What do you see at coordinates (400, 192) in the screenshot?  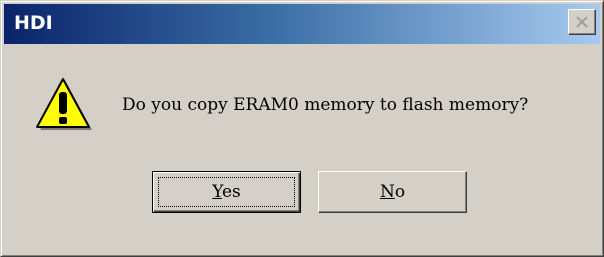 I see `no-label-rest: o` at bounding box center [400, 192].